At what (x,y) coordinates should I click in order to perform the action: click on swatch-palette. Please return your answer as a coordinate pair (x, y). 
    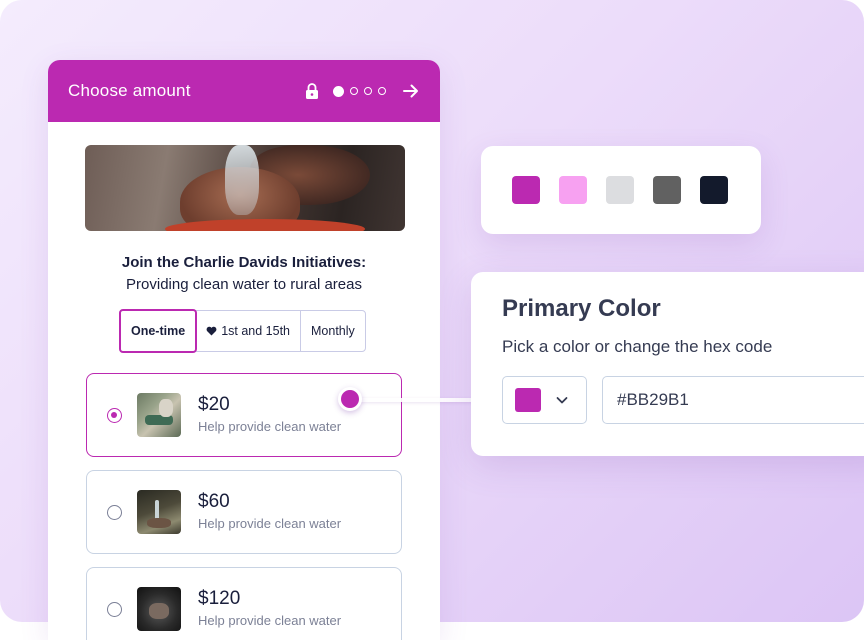
    Looking at the image, I should click on (621, 190).